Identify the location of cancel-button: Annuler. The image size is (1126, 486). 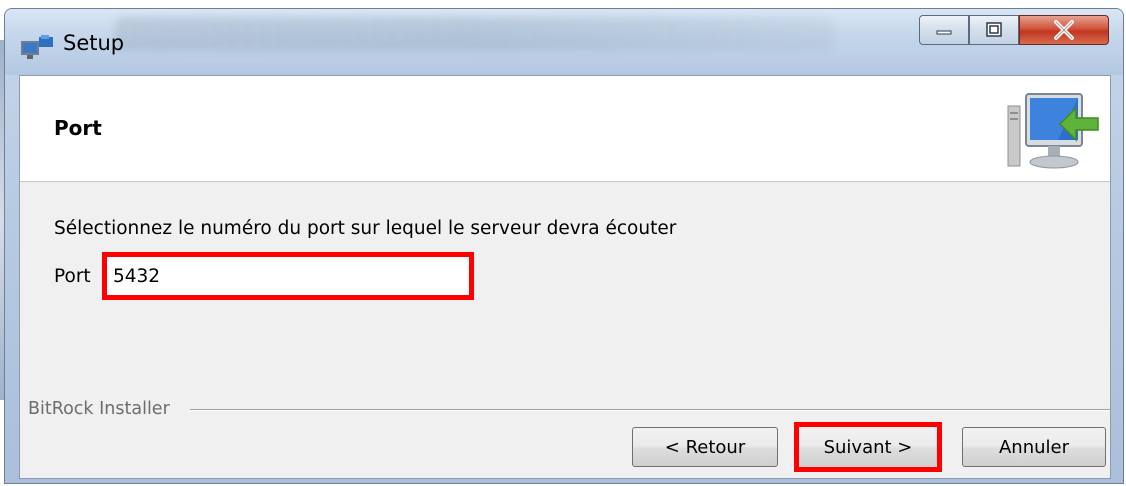
(1034, 447).